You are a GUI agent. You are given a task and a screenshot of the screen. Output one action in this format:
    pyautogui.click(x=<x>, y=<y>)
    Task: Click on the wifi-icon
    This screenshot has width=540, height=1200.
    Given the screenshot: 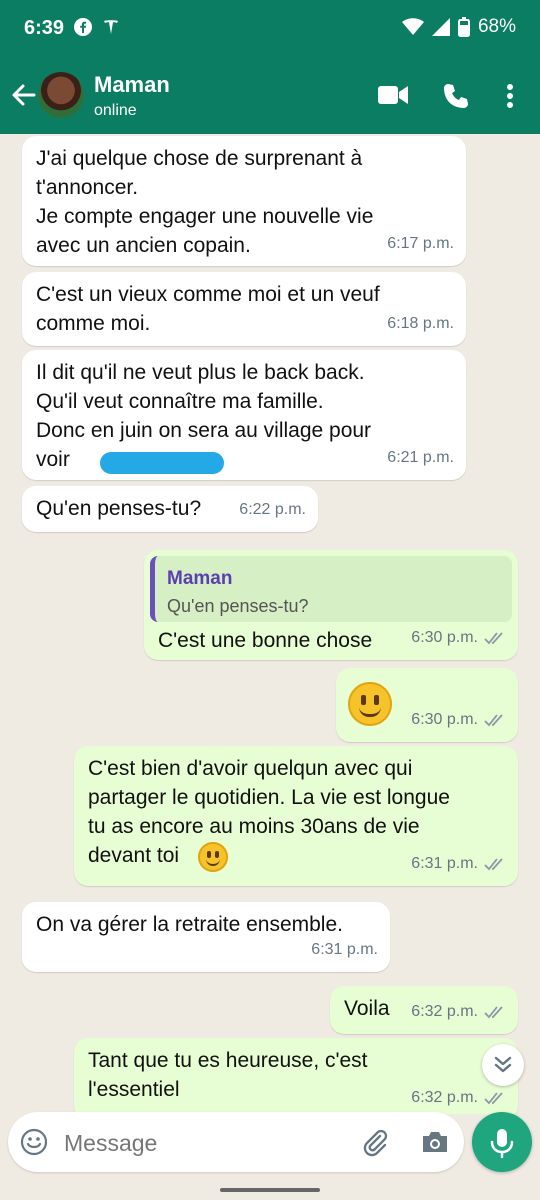 What is the action you would take?
    pyautogui.click(x=412, y=26)
    